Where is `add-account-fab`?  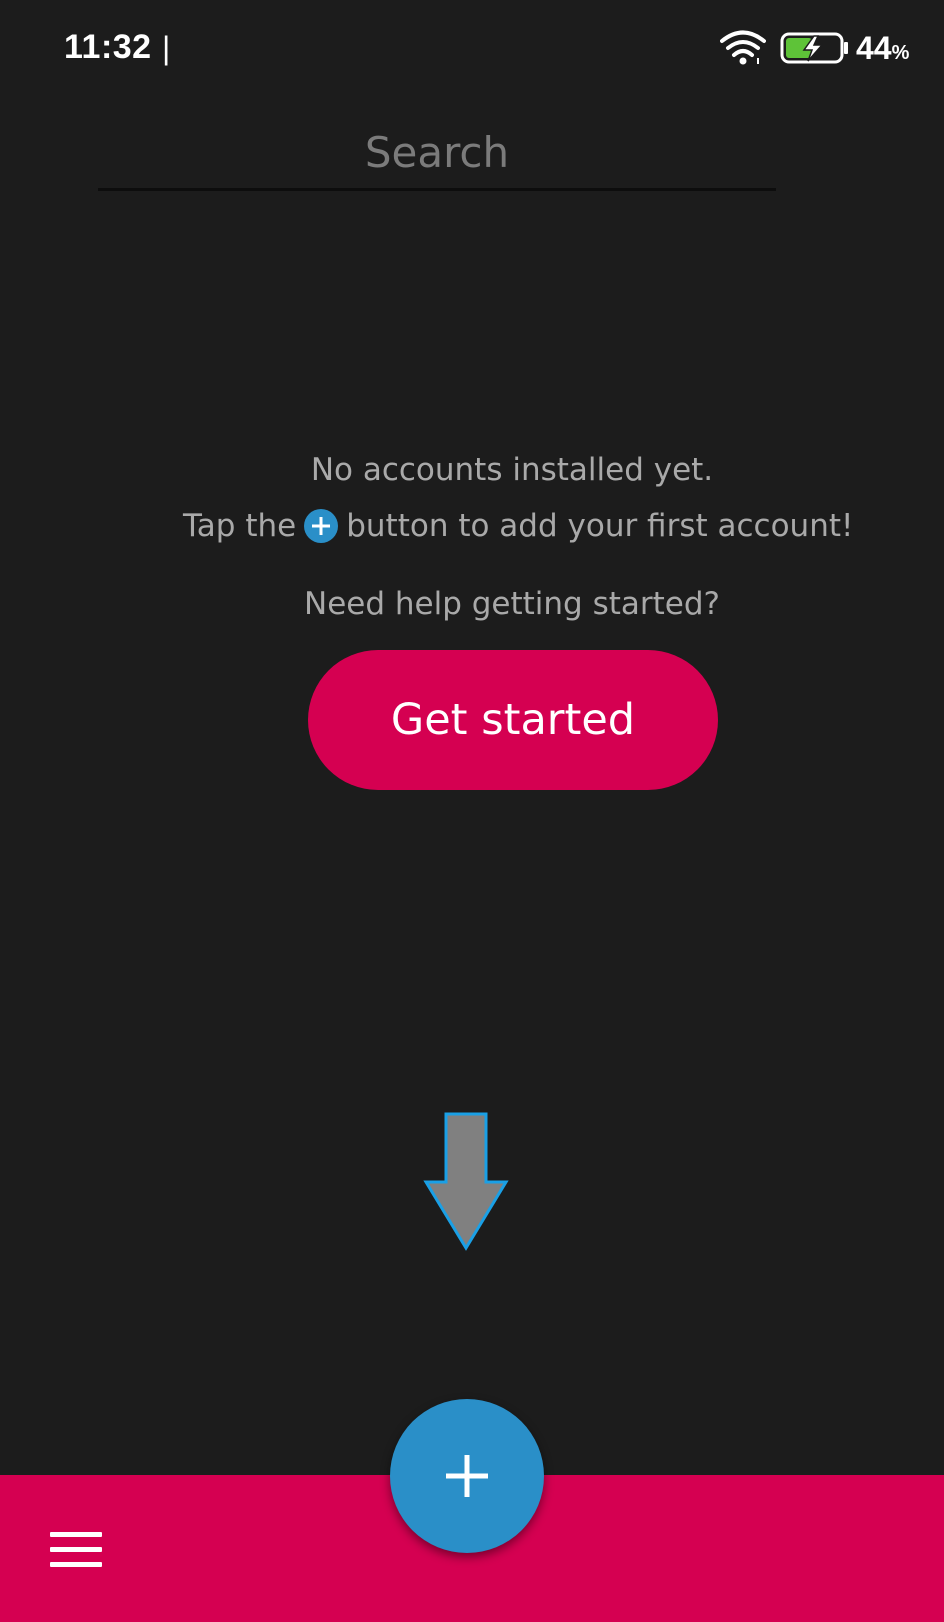 add-account-fab is located at coordinates (467, 1476).